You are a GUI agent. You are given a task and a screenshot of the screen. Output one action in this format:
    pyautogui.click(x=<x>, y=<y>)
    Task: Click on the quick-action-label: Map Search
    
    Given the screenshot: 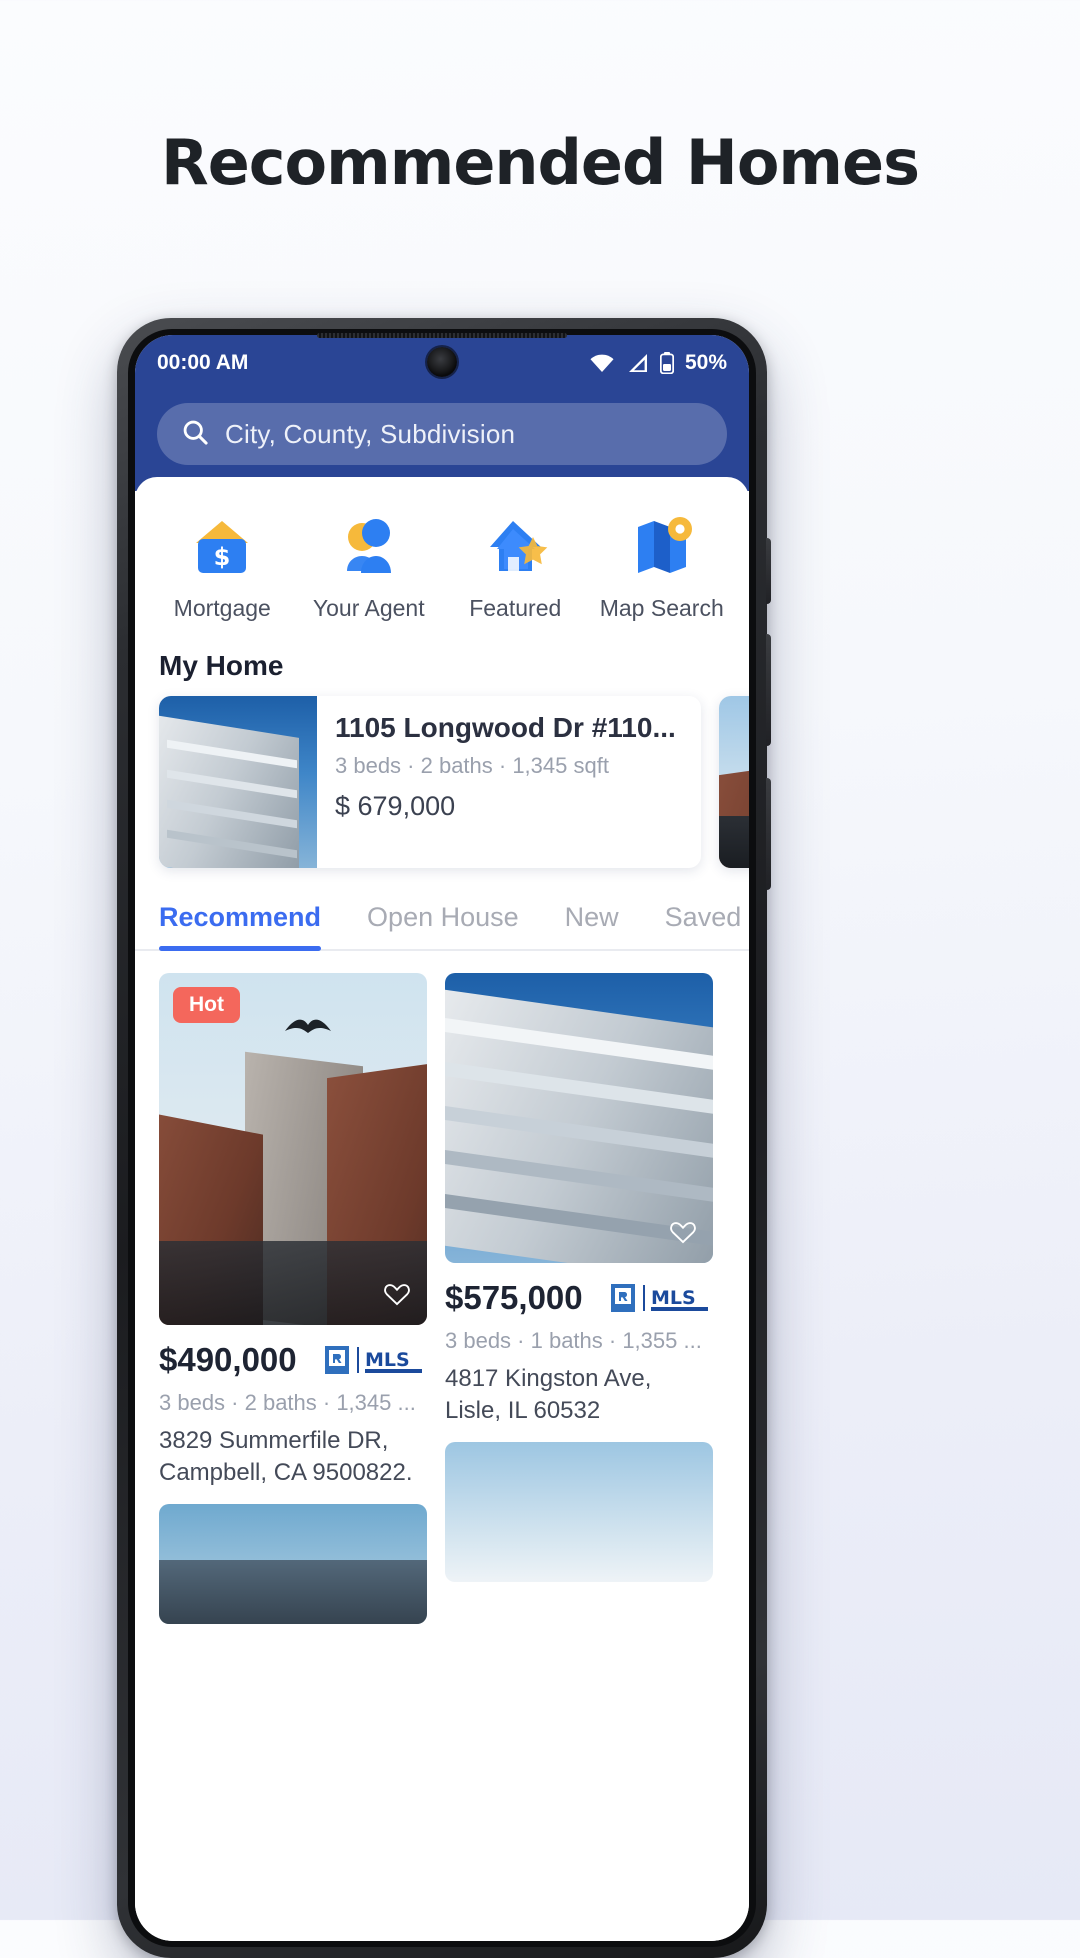 What is the action you would take?
    pyautogui.click(x=661, y=608)
    